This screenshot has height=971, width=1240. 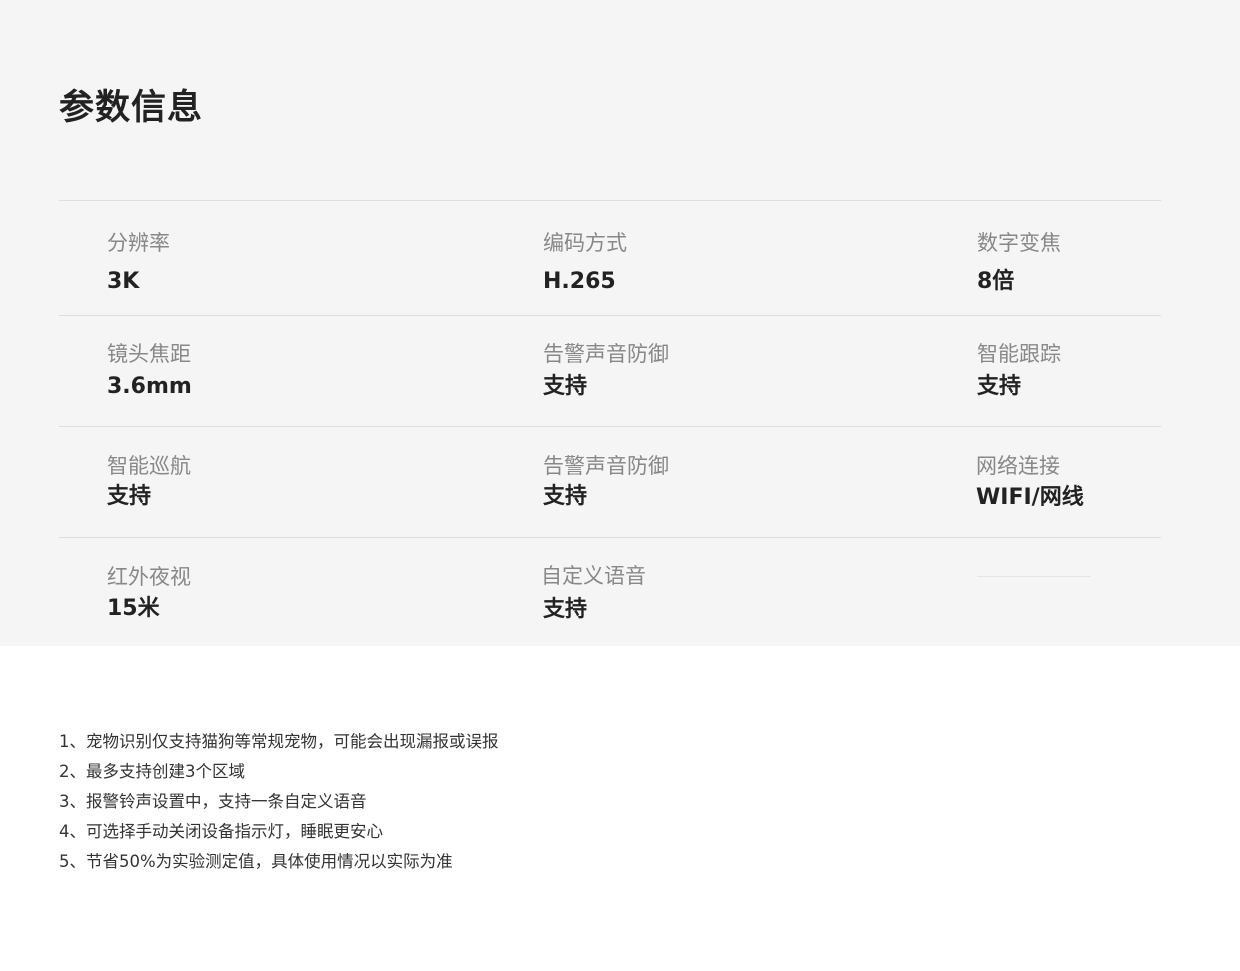 What do you see at coordinates (133, 608) in the screenshot?
I see `spec-value: 15米` at bounding box center [133, 608].